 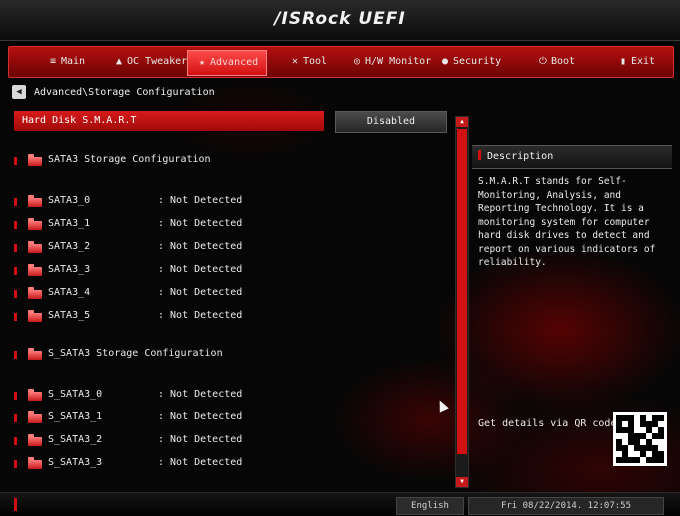 What do you see at coordinates (129, 159) in the screenshot?
I see `sata3-section-title: SATA3 Storage Configuration` at bounding box center [129, 159].